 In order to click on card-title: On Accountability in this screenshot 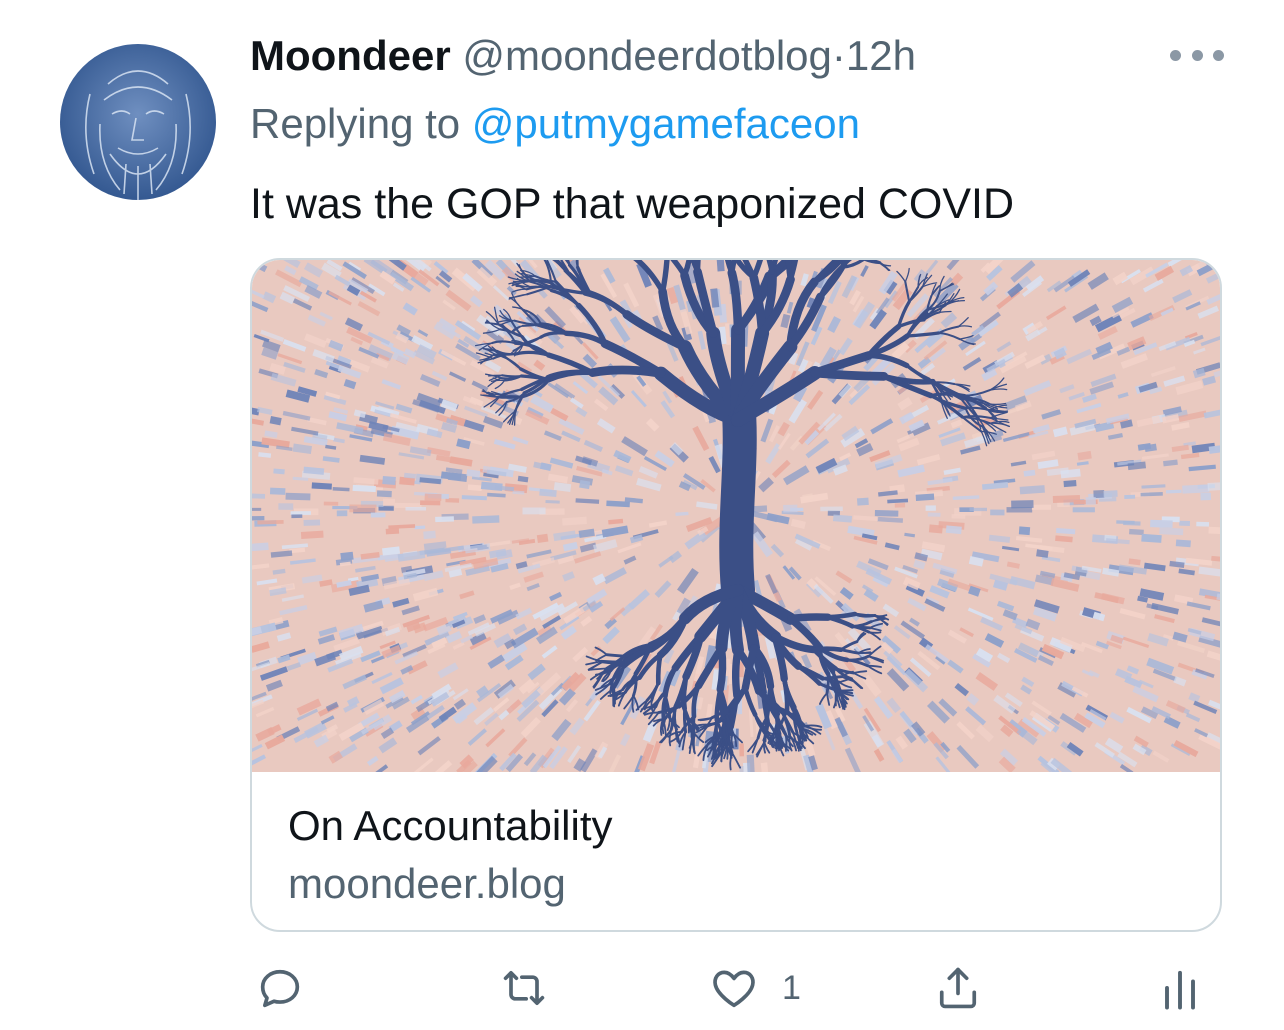, I will do `click(450, 826)`.